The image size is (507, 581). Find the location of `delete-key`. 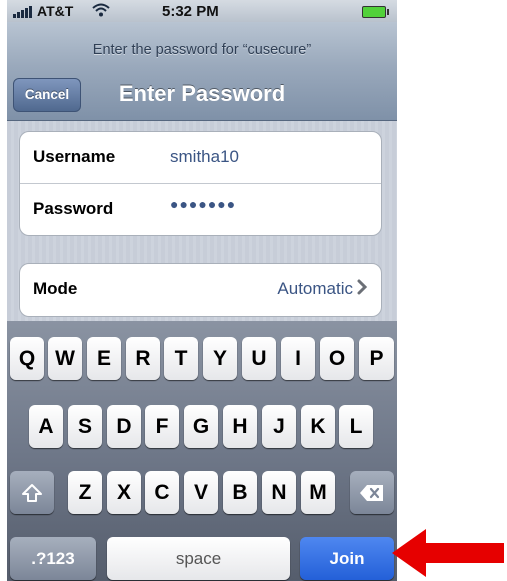

delete-key is located at coordinates (372, 492).